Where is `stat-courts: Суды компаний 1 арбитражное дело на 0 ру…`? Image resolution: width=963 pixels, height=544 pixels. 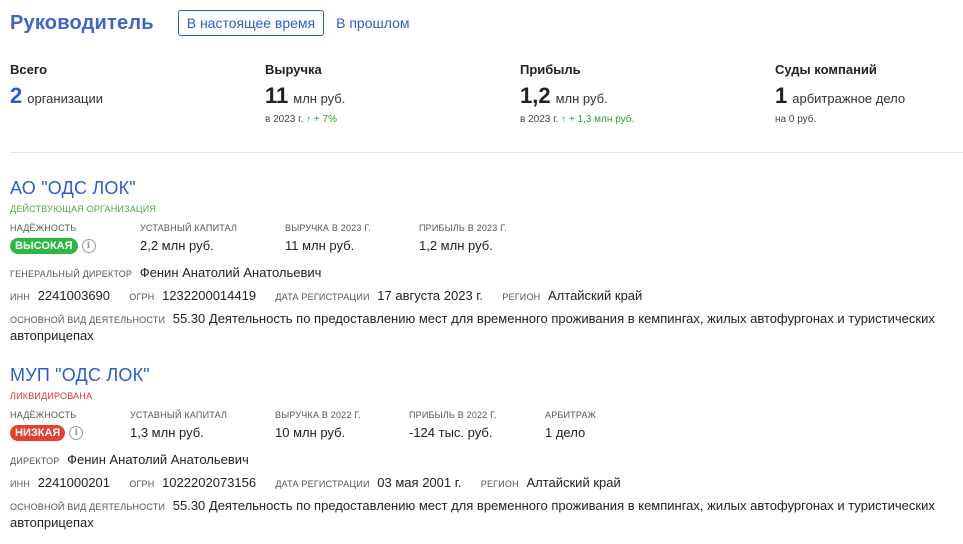
stat-courts: Суды компаний 1 арбитражное дело на 0 ру… is located at coordinates (840, 93).